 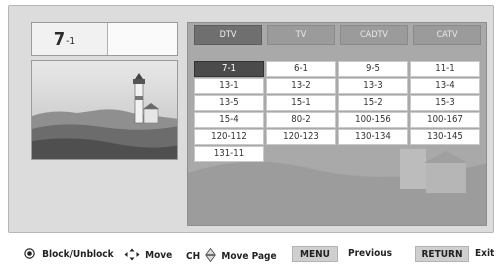 What do you see at coordinates (229, 69) in the screenshot?
I see `channel-cell: 7-1` at bounding box center [229, 69].